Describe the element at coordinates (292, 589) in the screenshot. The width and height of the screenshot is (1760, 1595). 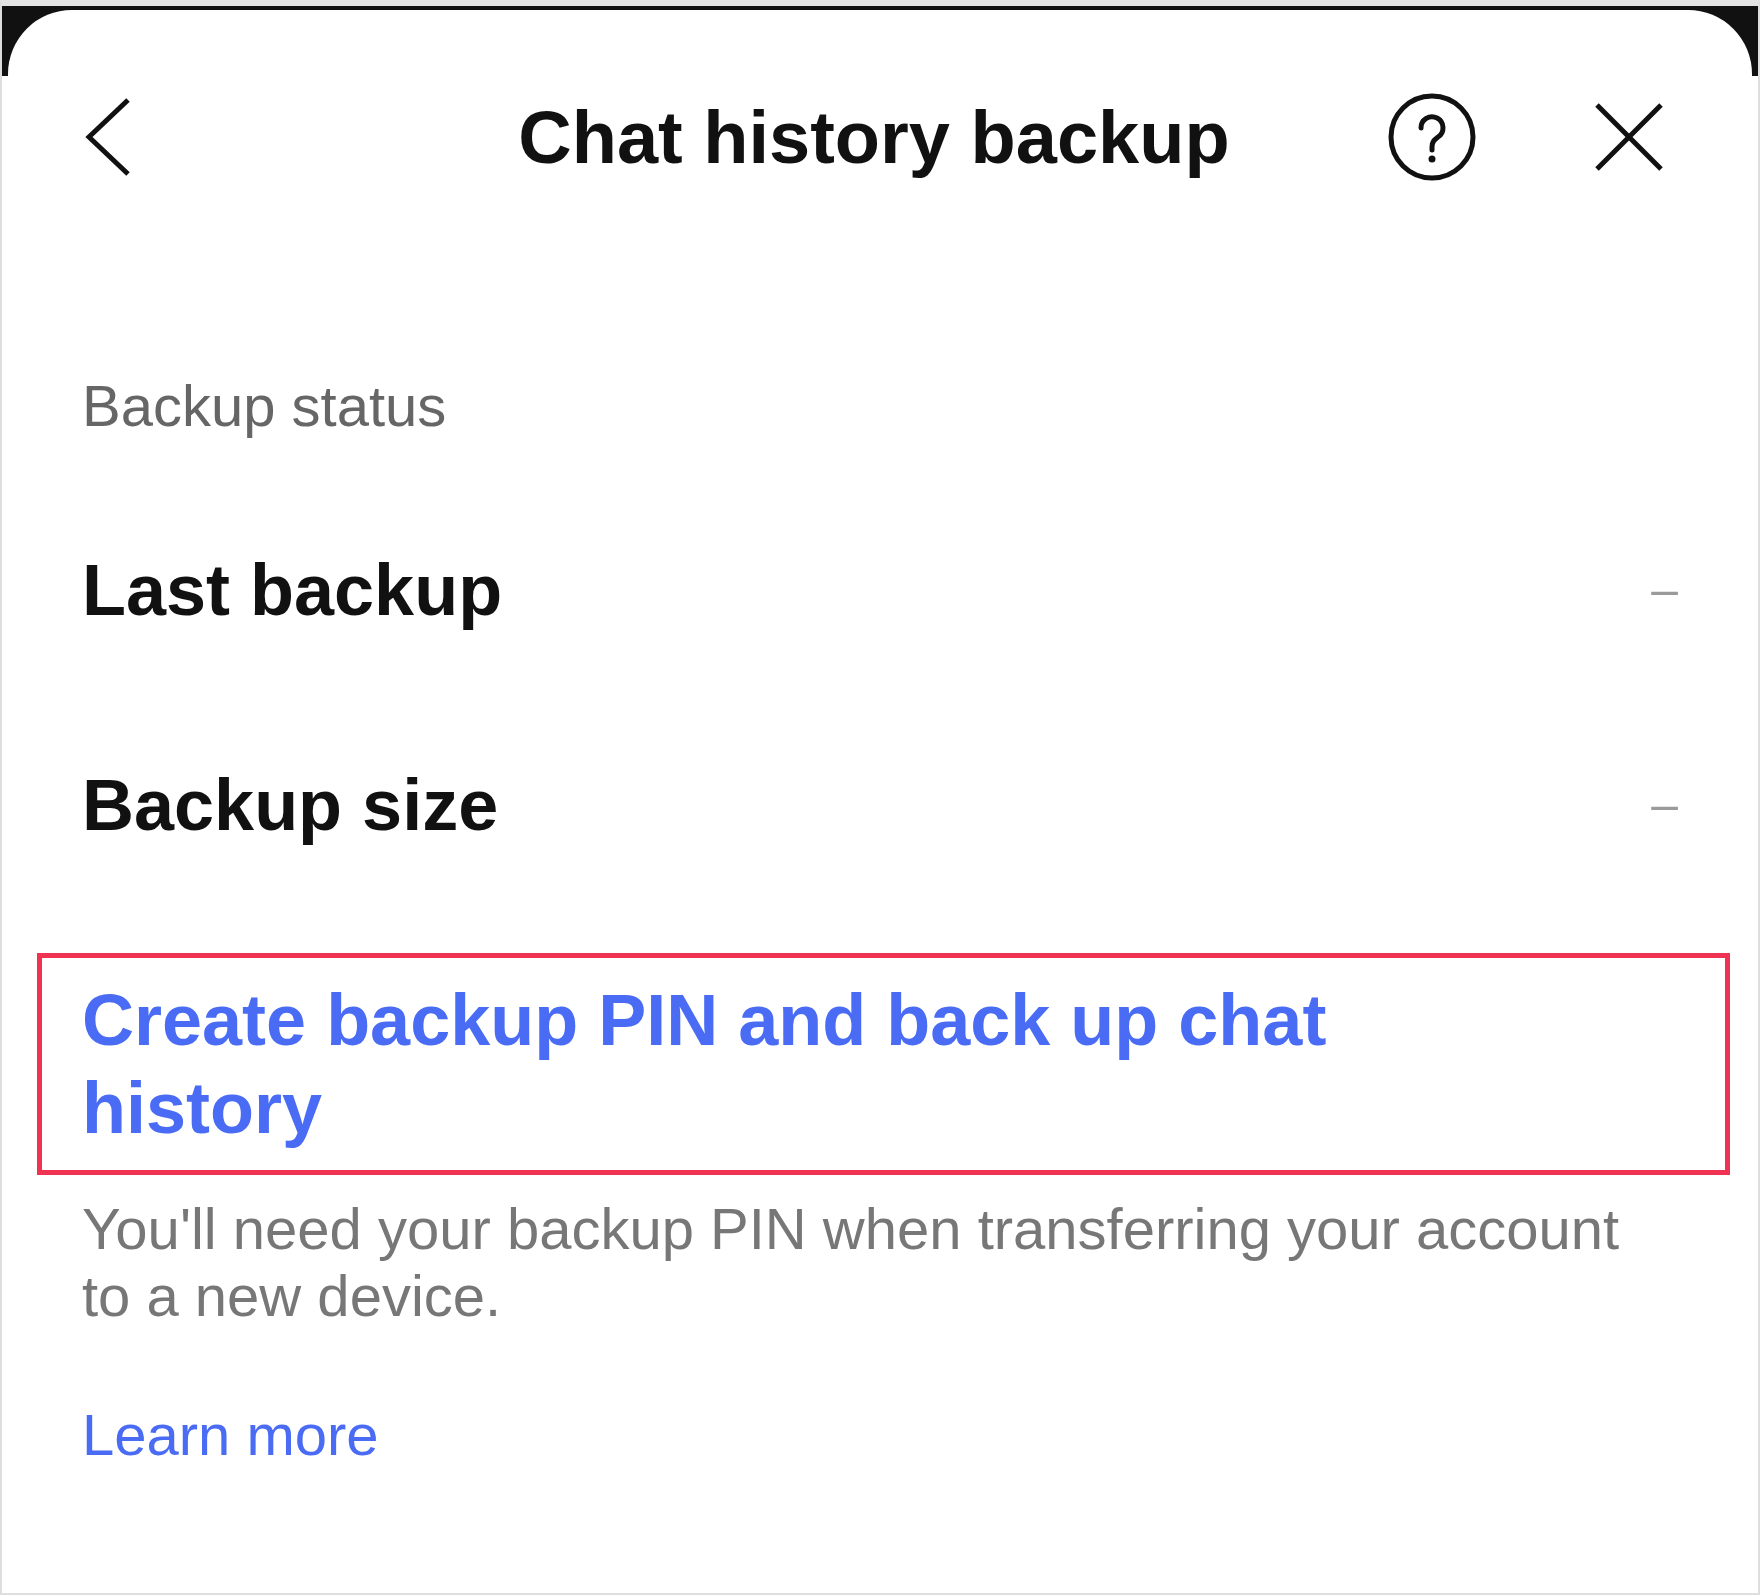
I see `row-label: Last backup` at that location.